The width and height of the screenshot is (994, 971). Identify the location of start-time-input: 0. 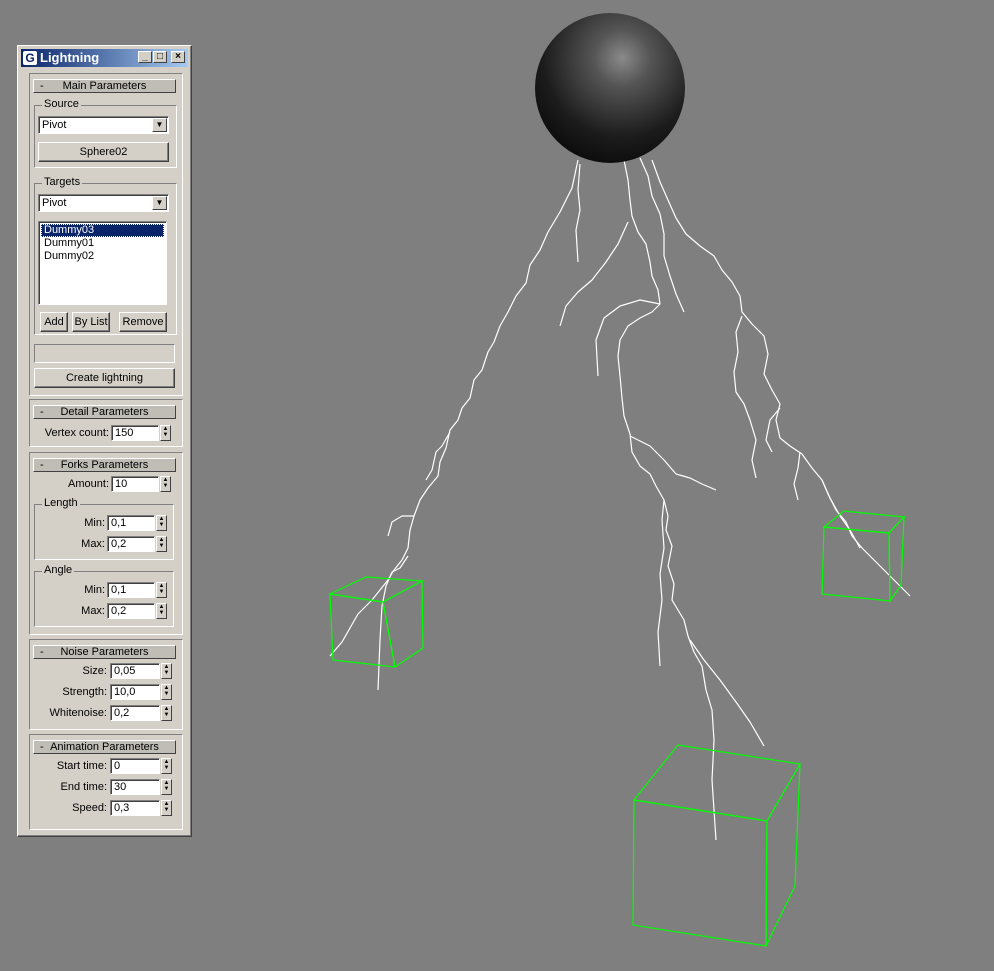
(135, 766).